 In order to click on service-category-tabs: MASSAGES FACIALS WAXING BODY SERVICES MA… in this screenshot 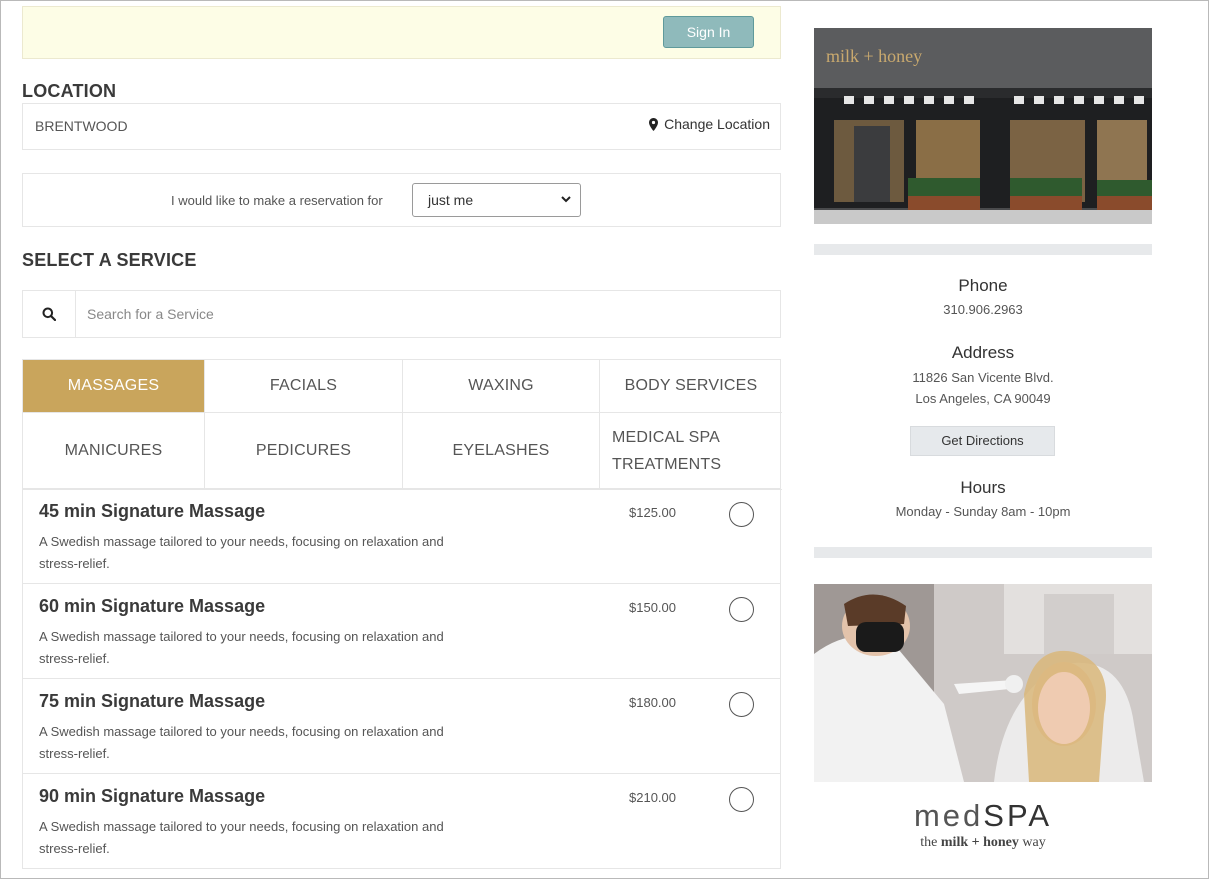, I will do `click(402, 424)`.